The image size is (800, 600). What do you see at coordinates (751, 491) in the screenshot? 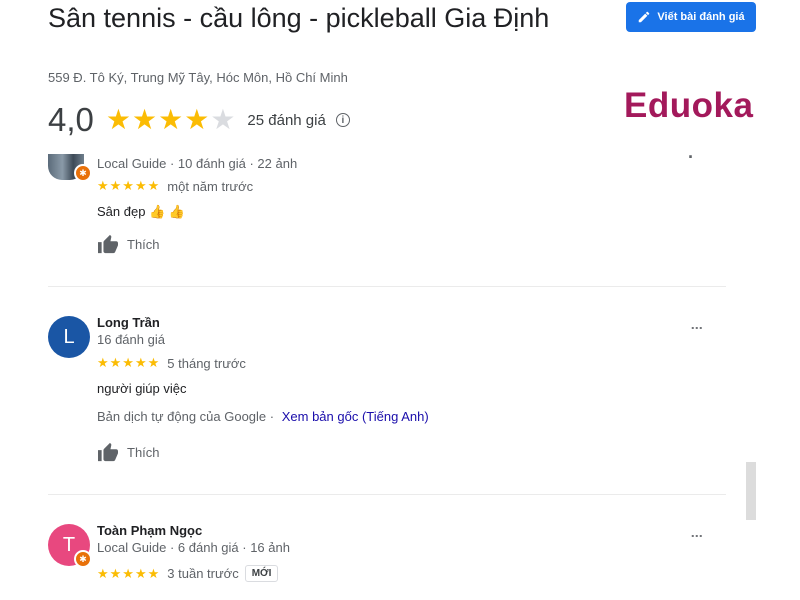
I see `scrollbar-thumb` at bounding box center [751, 491].